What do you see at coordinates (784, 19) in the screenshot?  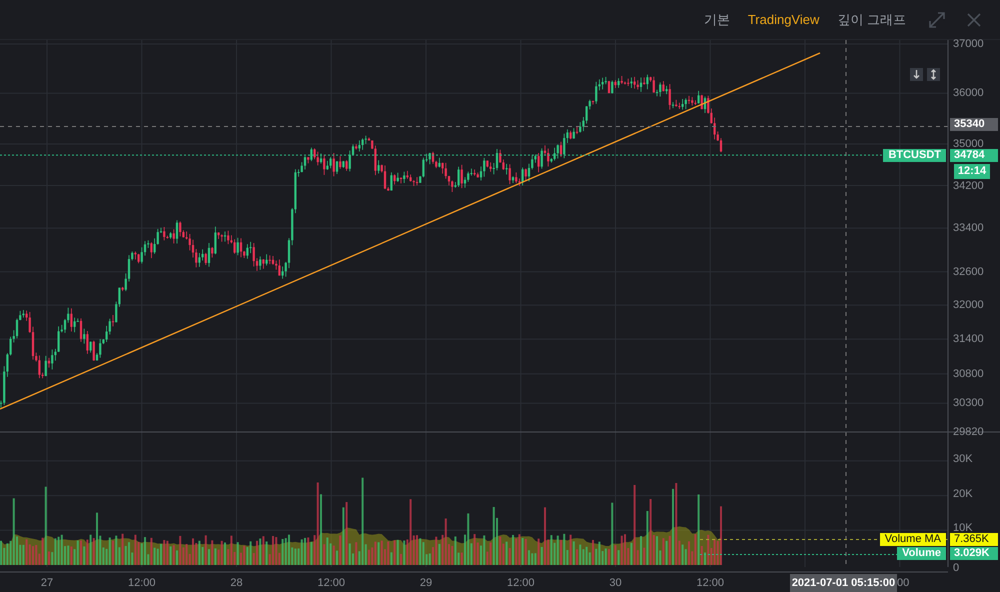 I see `chart-tab: TradingView` at bounding box center [784, 19].